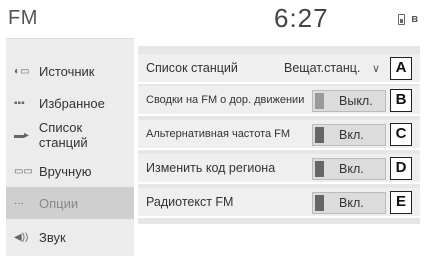 This screenshot has width=430, height=260. Describe the element at coordinates (52, 237) in the screenshot. I see `sidebar-item-label: Звук` at that location.